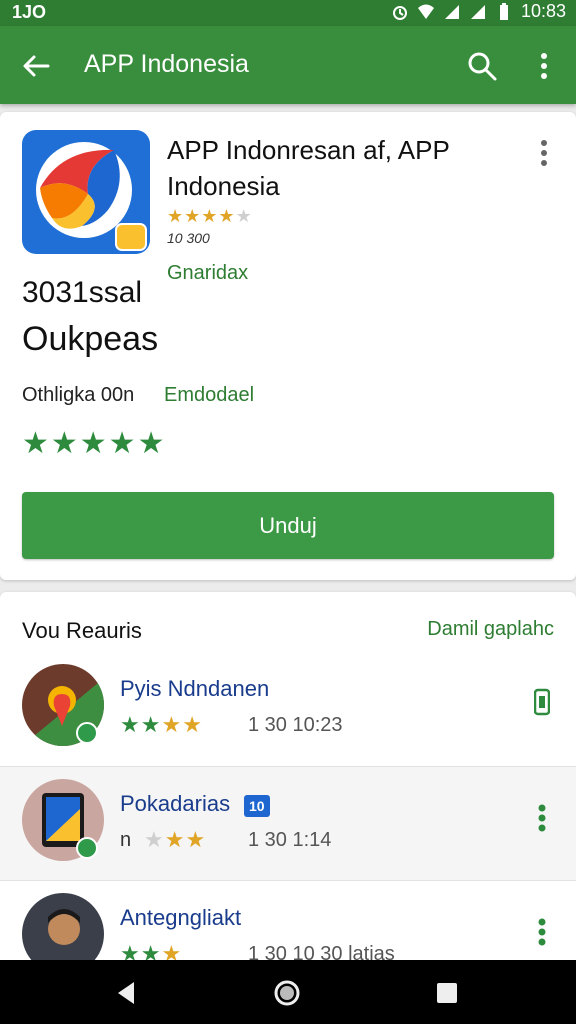 The height and width of the screenshot is (1024, 576). I want to click on download-icon, so click(542, 703).